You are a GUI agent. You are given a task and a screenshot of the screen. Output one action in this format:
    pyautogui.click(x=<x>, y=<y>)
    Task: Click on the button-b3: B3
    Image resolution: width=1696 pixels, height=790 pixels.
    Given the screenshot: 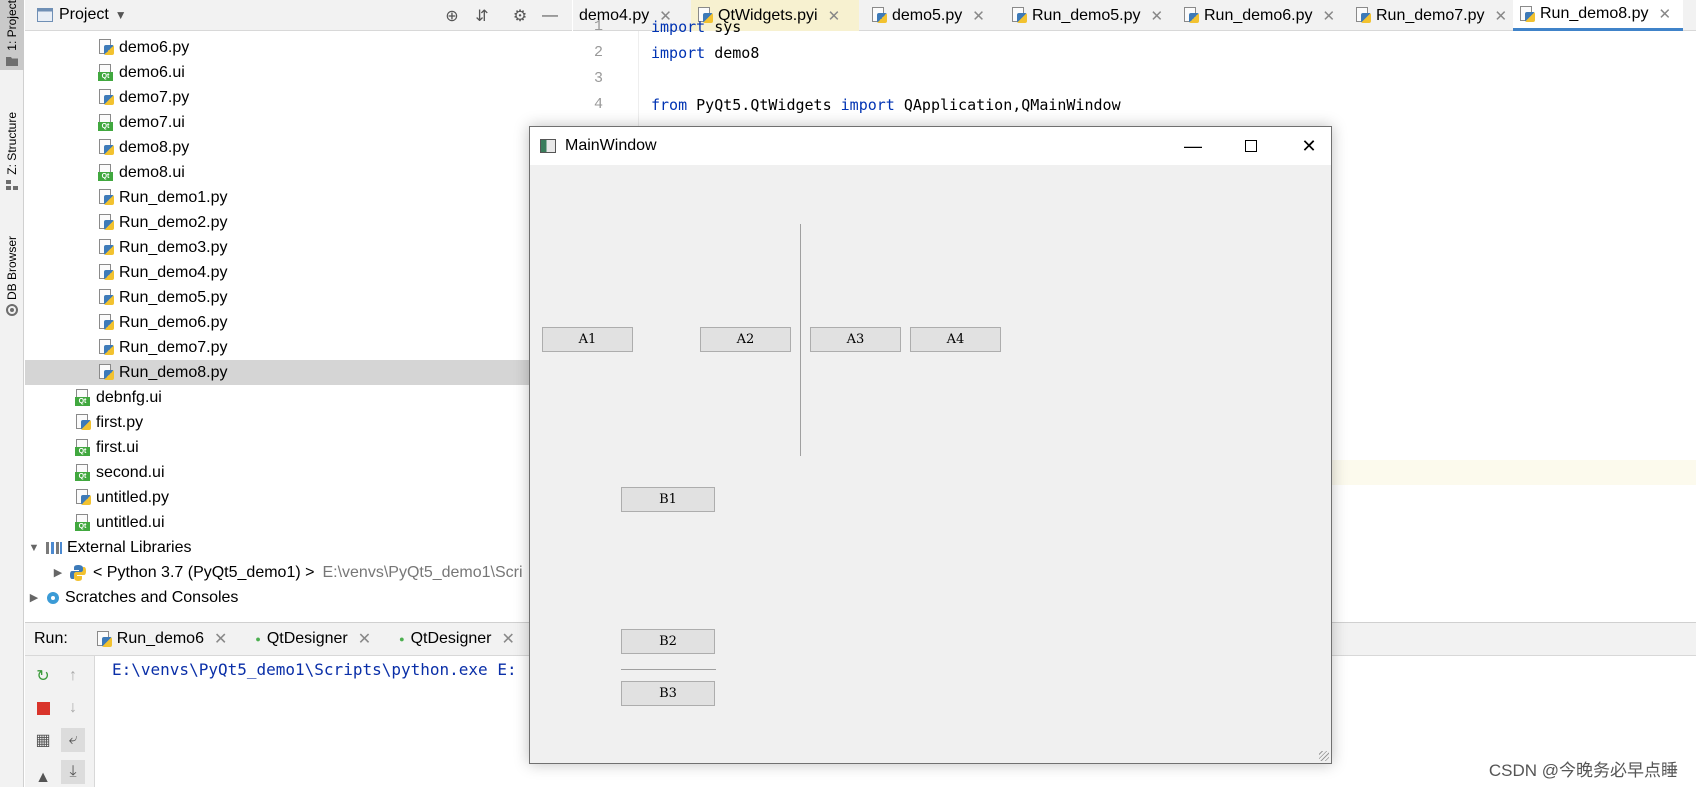 What is the action you would take?
    pyautogui.click(x=668, y=693)
    